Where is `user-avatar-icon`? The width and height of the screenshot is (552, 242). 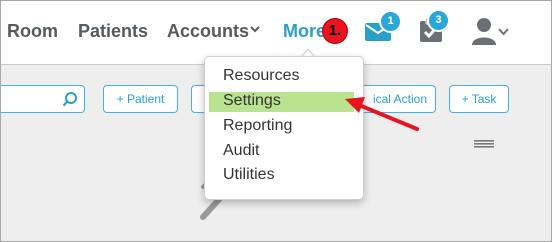 user-avatar-icon is located at coordinates (484, 31).